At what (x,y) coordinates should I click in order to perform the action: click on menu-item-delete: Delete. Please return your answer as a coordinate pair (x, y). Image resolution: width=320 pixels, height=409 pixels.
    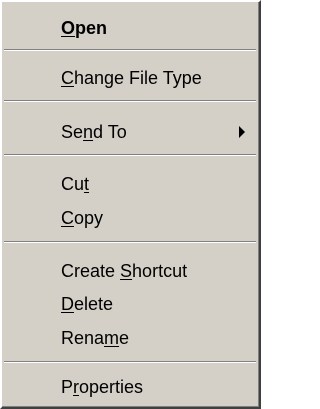
    Looking at the image, I should click on (130, 304).